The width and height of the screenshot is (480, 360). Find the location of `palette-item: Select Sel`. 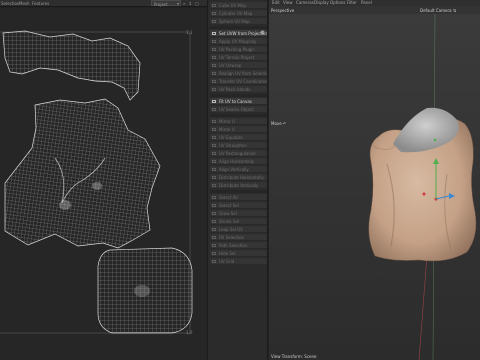

palette-item: Select Sel is located at coordinates (238, 205).